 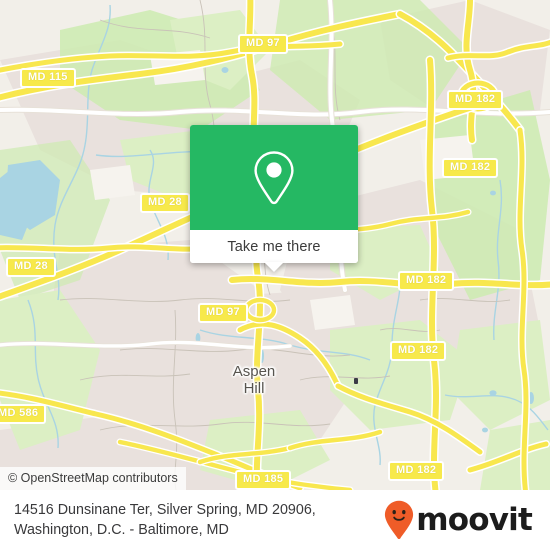 I want to click on moovit-smiley-pin-icon, so click(x=399, y=520).